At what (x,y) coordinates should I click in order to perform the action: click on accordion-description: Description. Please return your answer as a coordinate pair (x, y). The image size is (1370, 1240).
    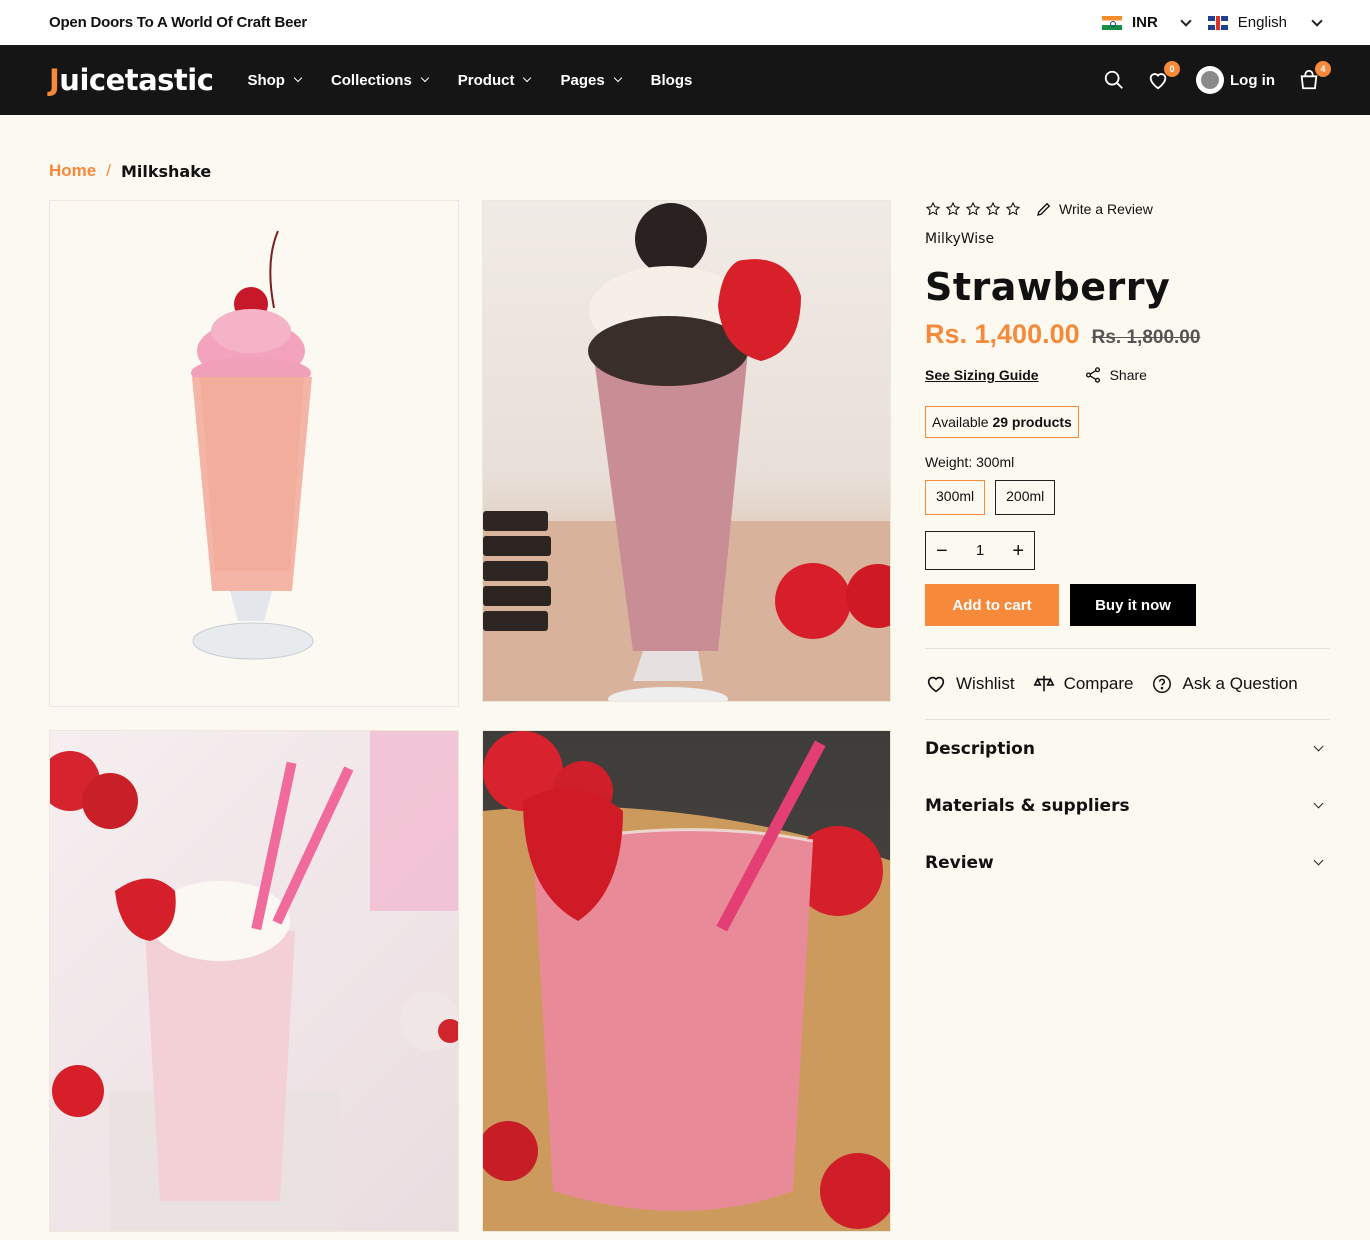
    Looking at the image, I should click on (1127, 748).